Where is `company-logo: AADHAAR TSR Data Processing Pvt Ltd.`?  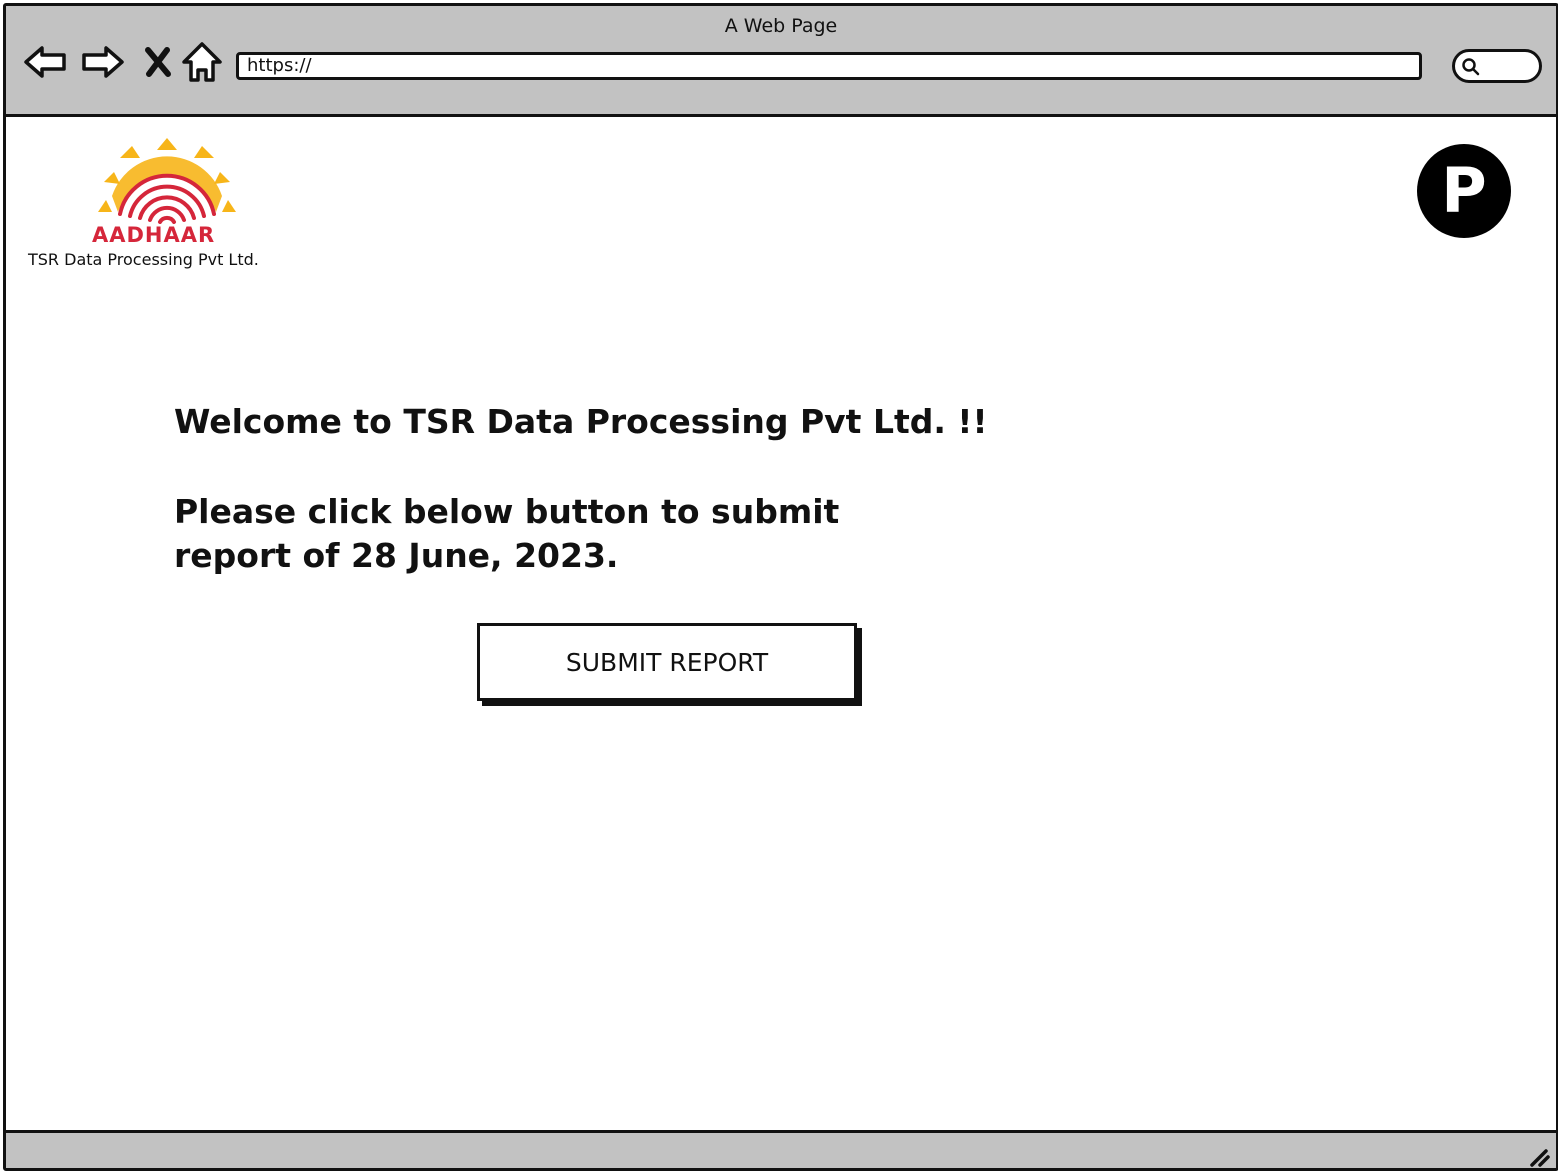 company-logo: AADHAAR TSR Data Processing Pvt Ltd. is located at coordinates (153, 206).